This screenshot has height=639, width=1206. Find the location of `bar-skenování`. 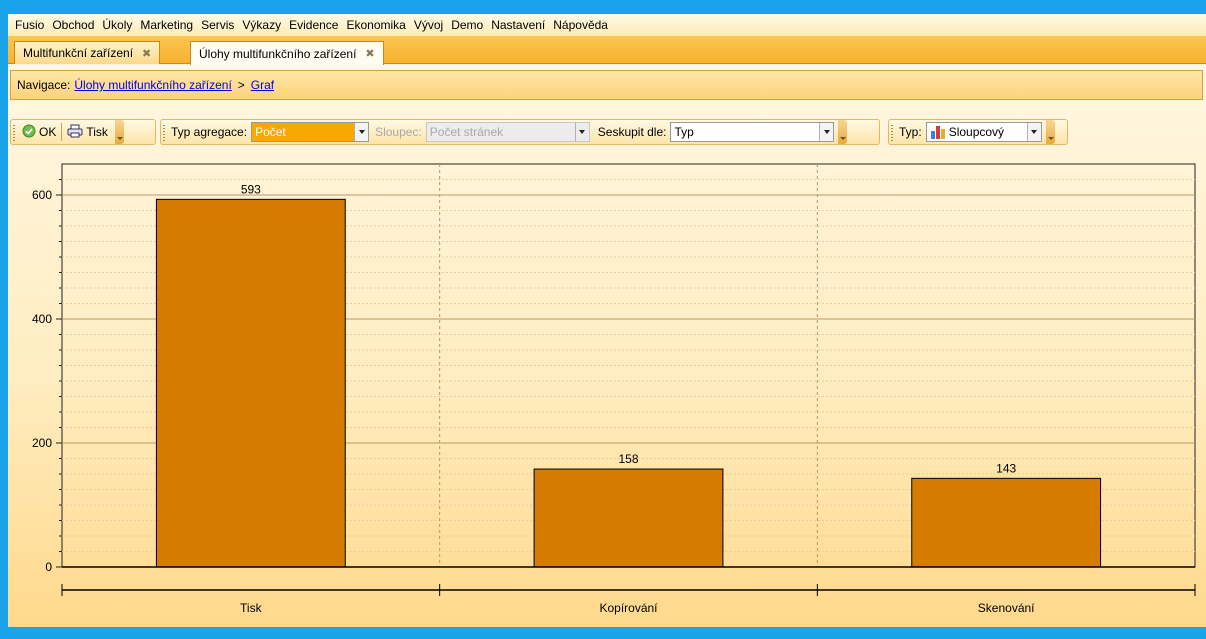

bar-skenování is located at coordinates (1006, 522).